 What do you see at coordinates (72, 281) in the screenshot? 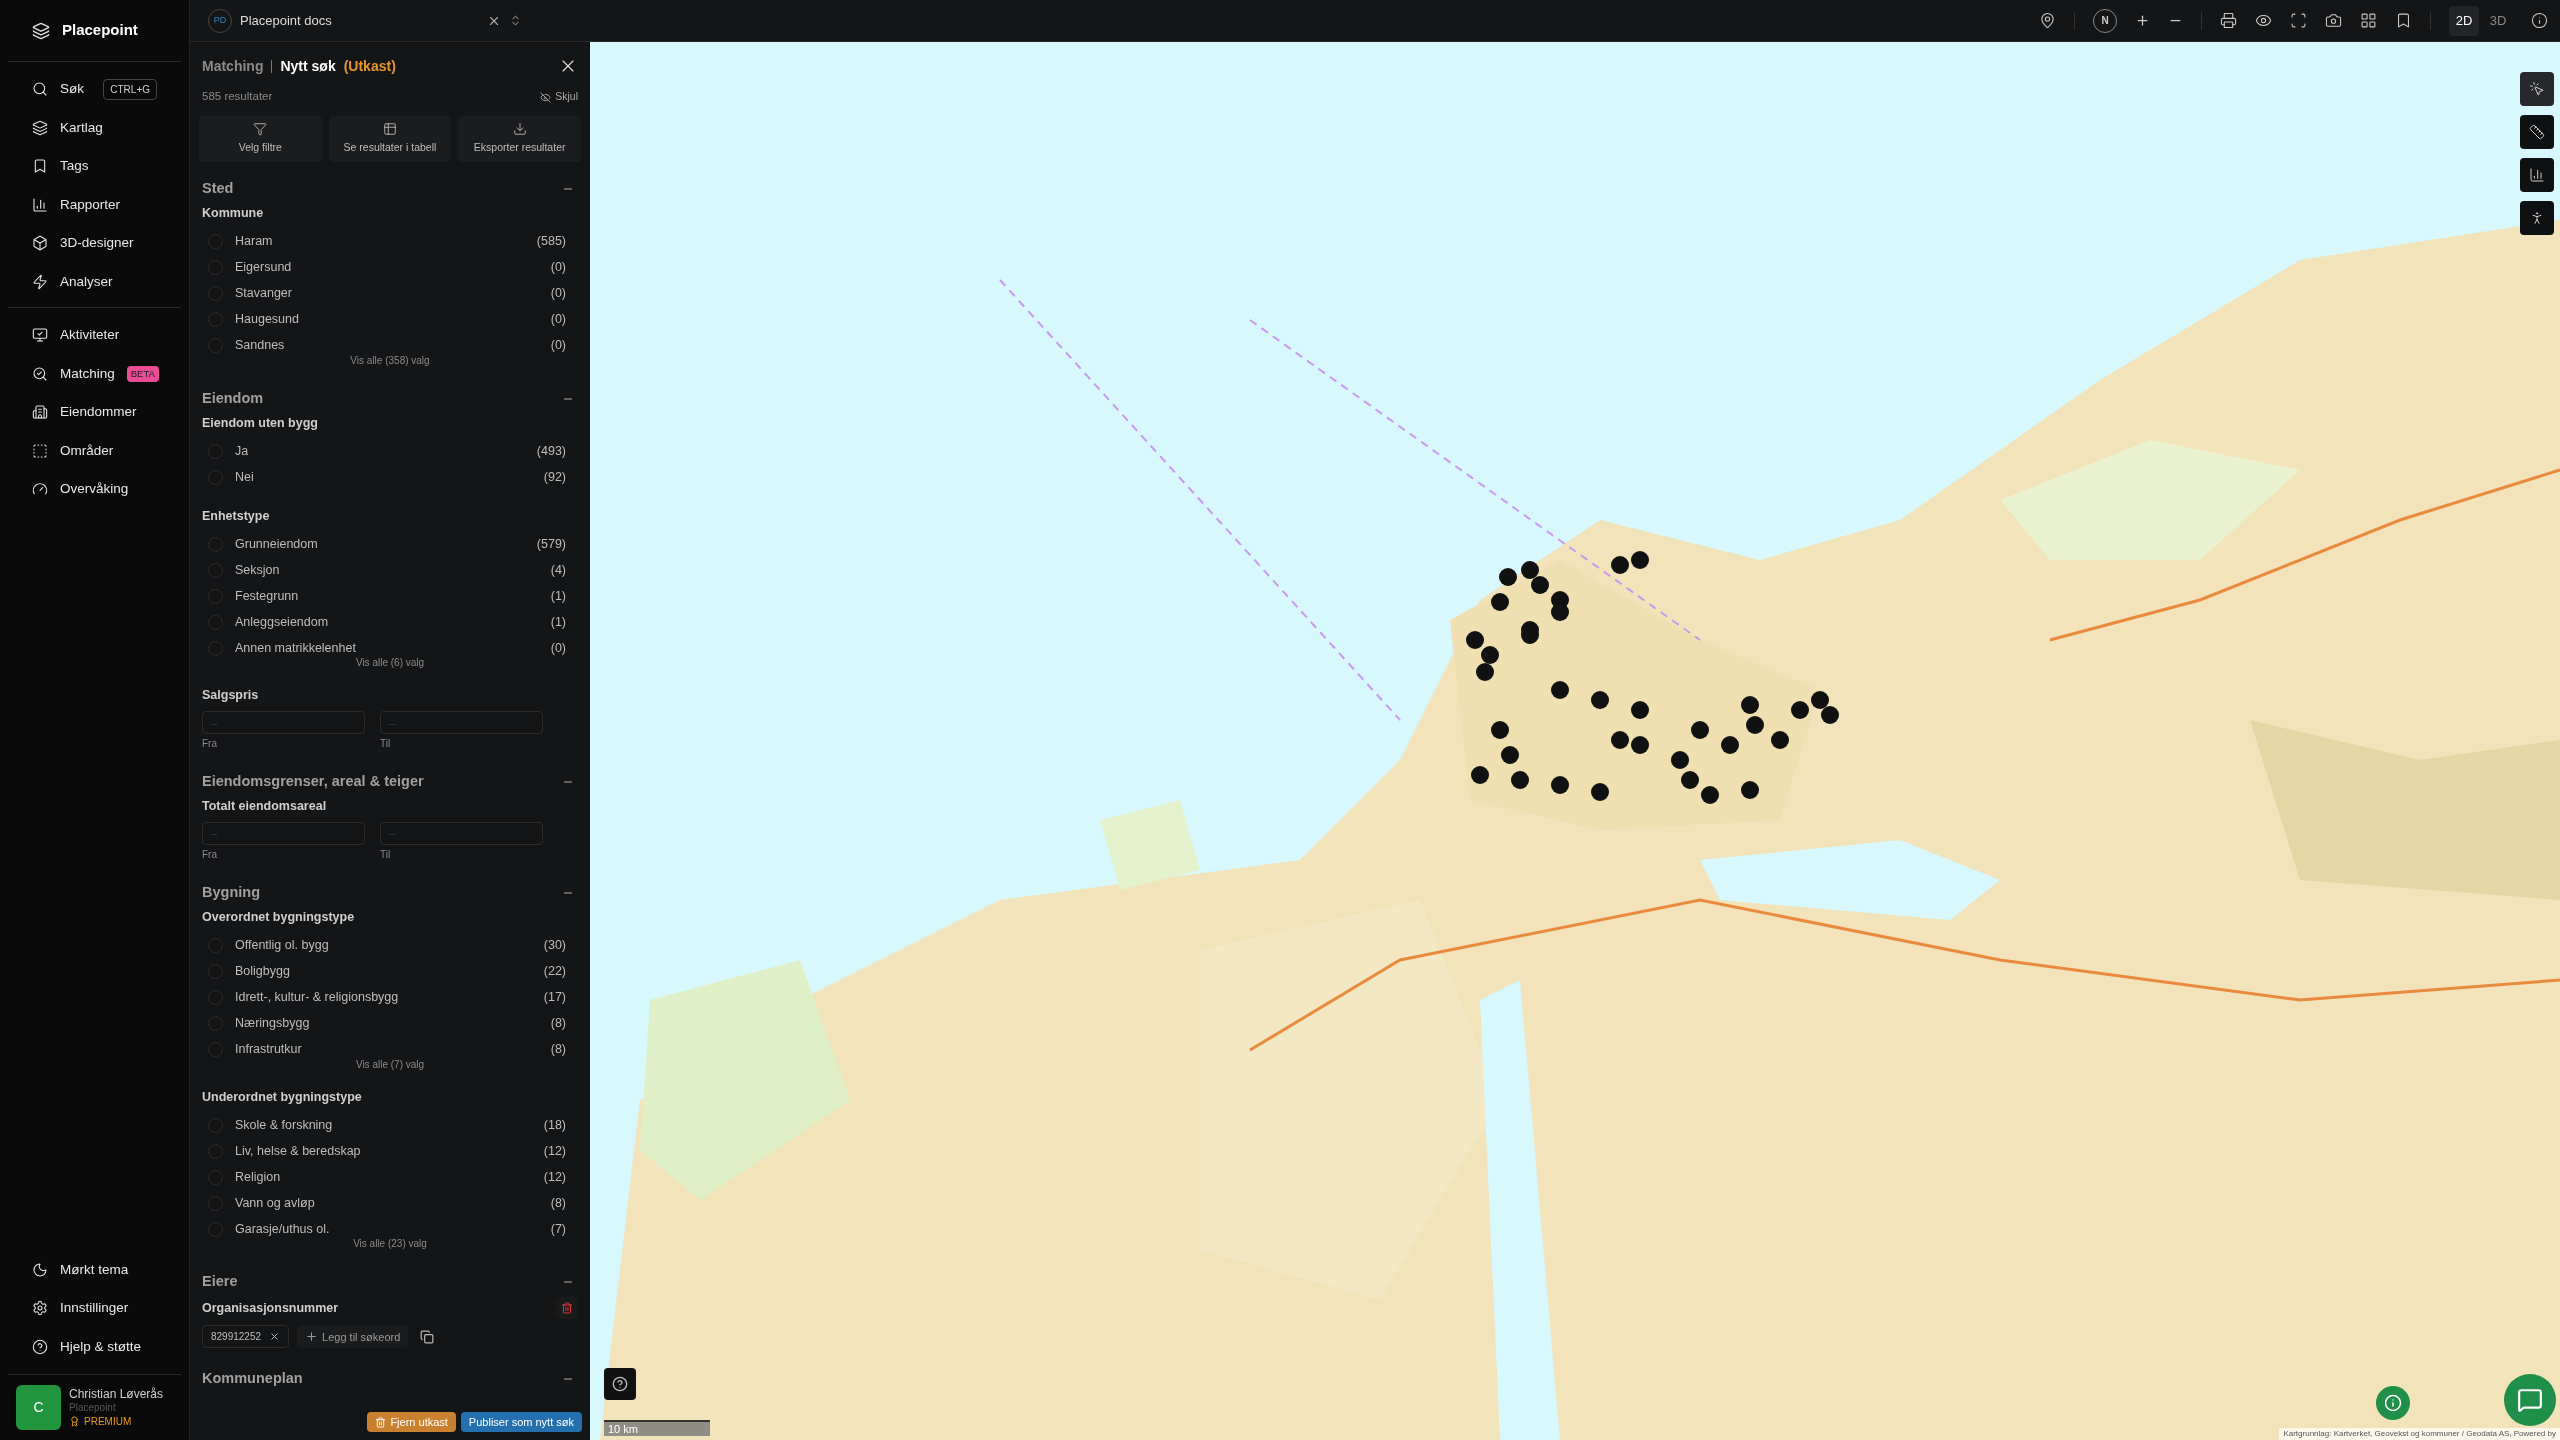
I see `nav-item: Analyser` at bounding box center [72, 281].